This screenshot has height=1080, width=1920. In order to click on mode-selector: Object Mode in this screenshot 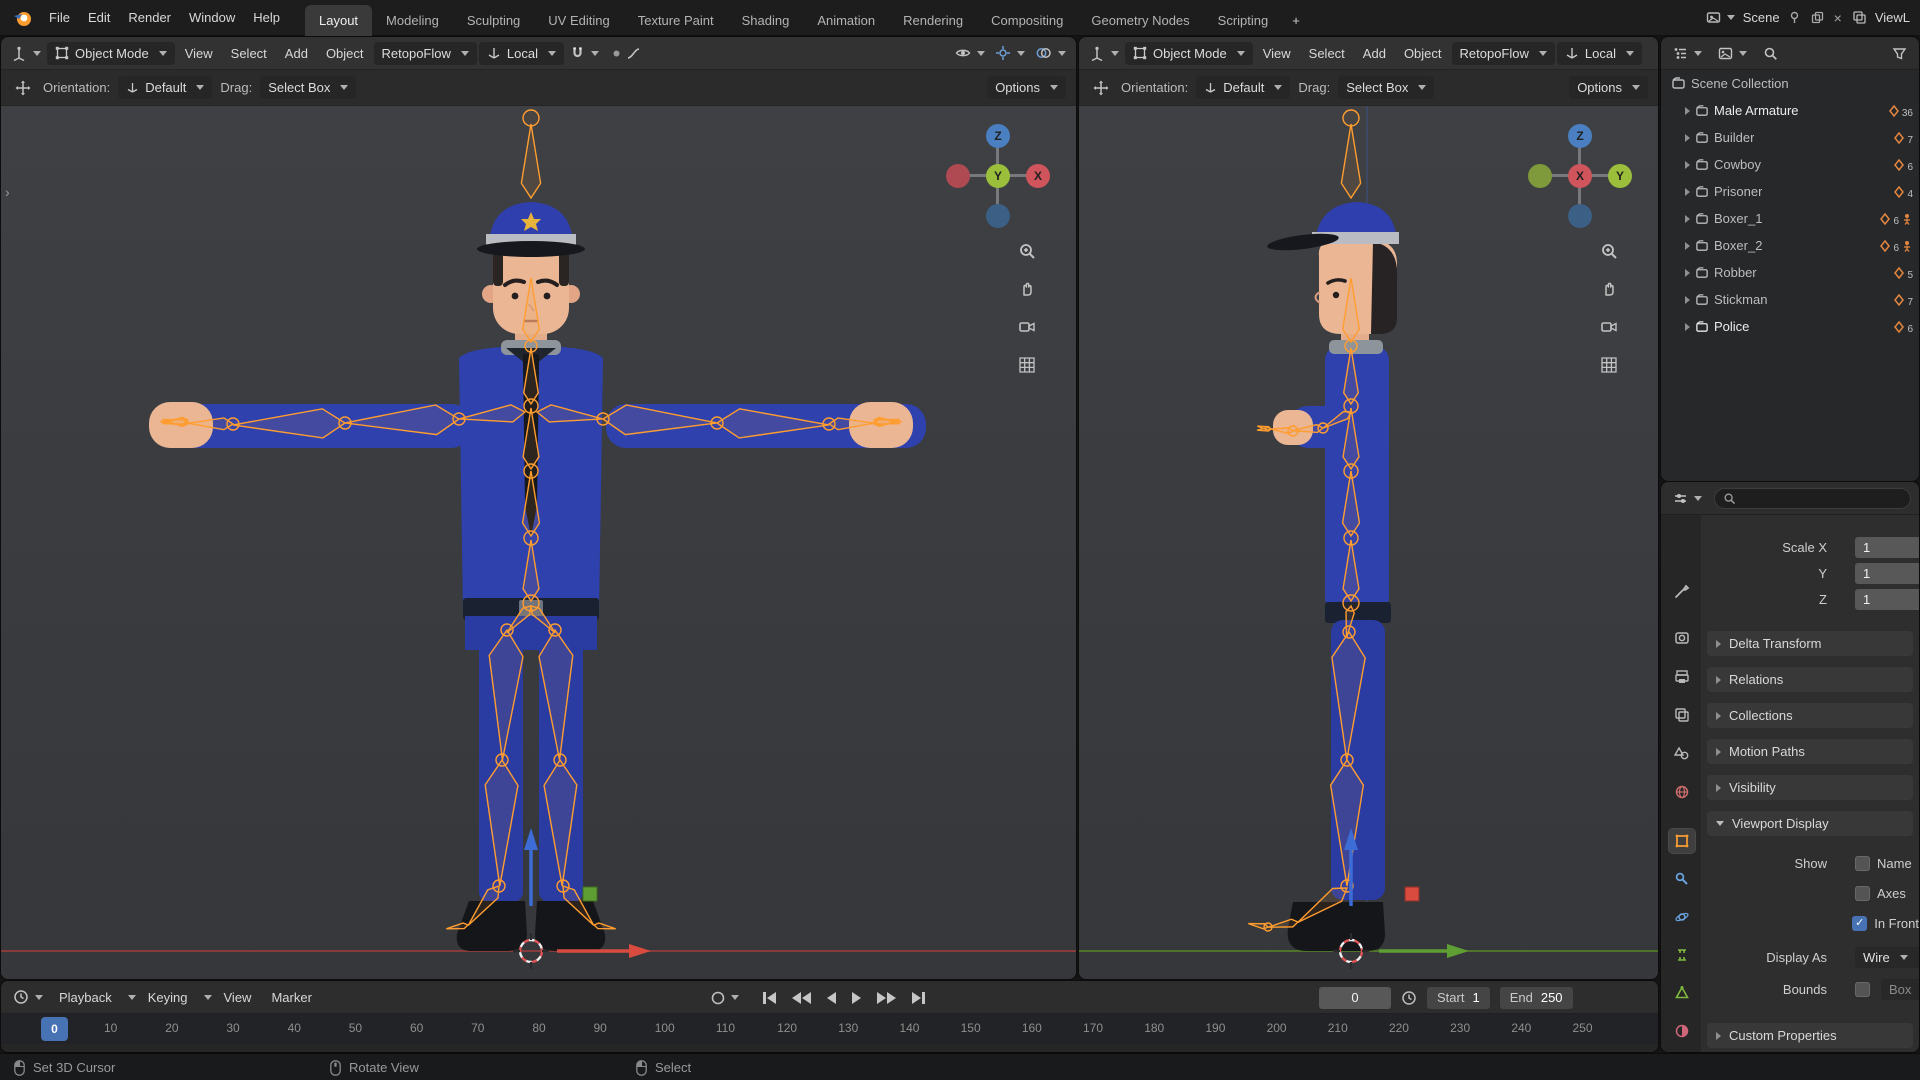, I will do `click(1189, 53)`.